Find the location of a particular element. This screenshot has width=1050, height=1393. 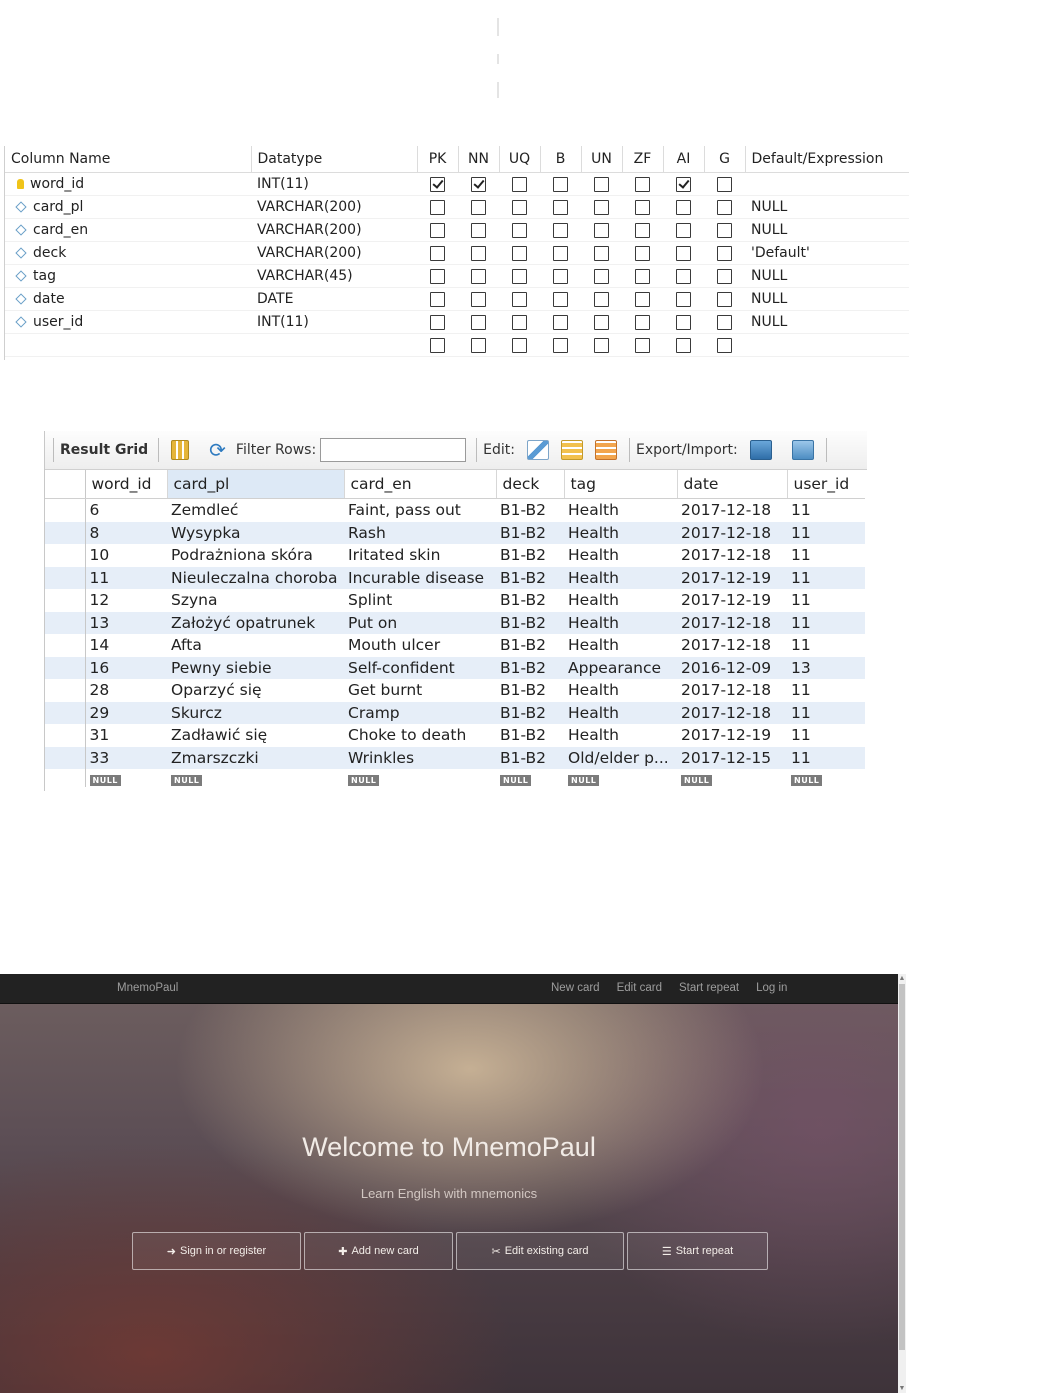

grid-column-header: deck is located at coordinates (530, 484).